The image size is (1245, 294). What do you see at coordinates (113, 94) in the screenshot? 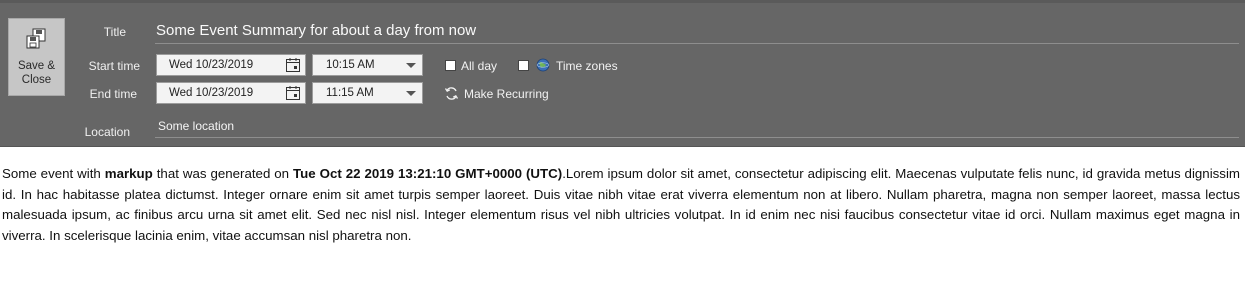
I see `end-time-label: End time` at bounding box center [113, 94].